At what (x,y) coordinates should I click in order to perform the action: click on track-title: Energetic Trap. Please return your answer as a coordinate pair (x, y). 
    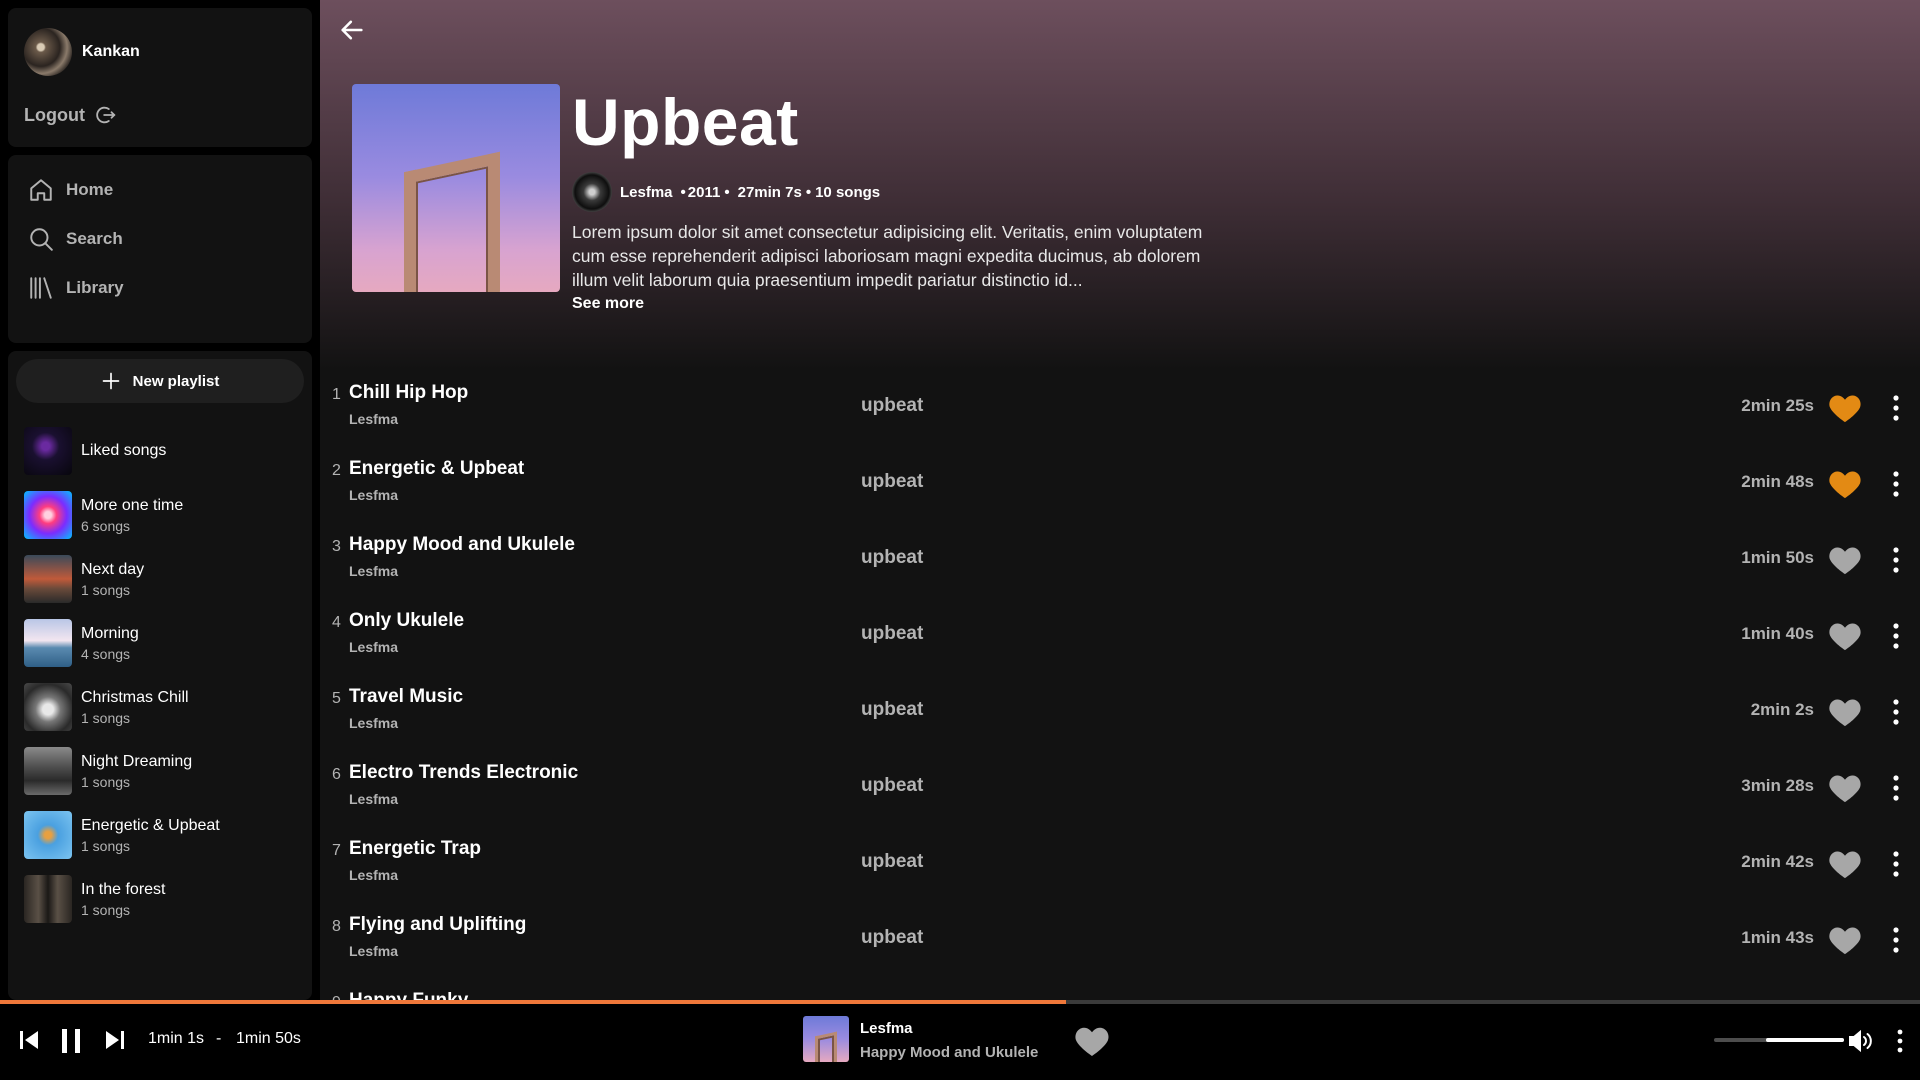
    Looking at the image, I should click on (415, 849).